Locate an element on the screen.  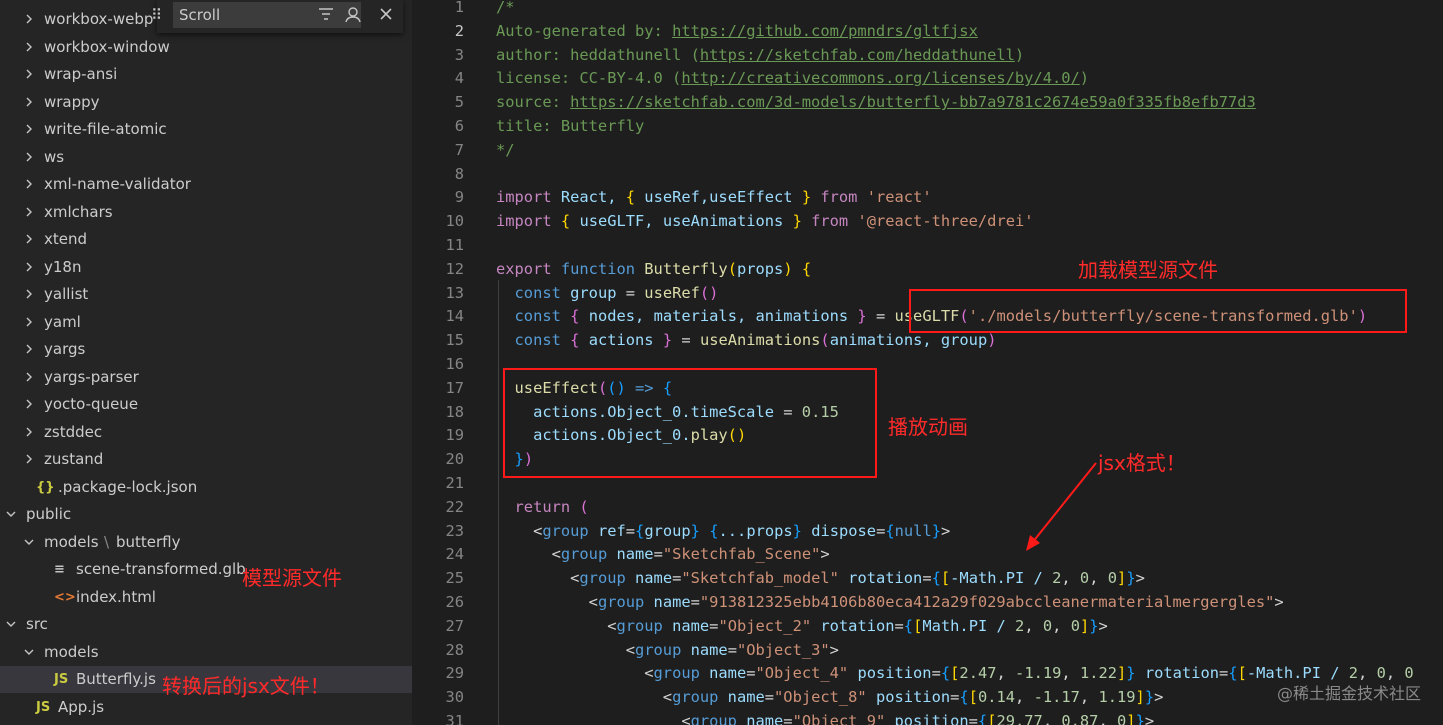
tree-item-label: yocto-queue is located at coordinates (91, 404).